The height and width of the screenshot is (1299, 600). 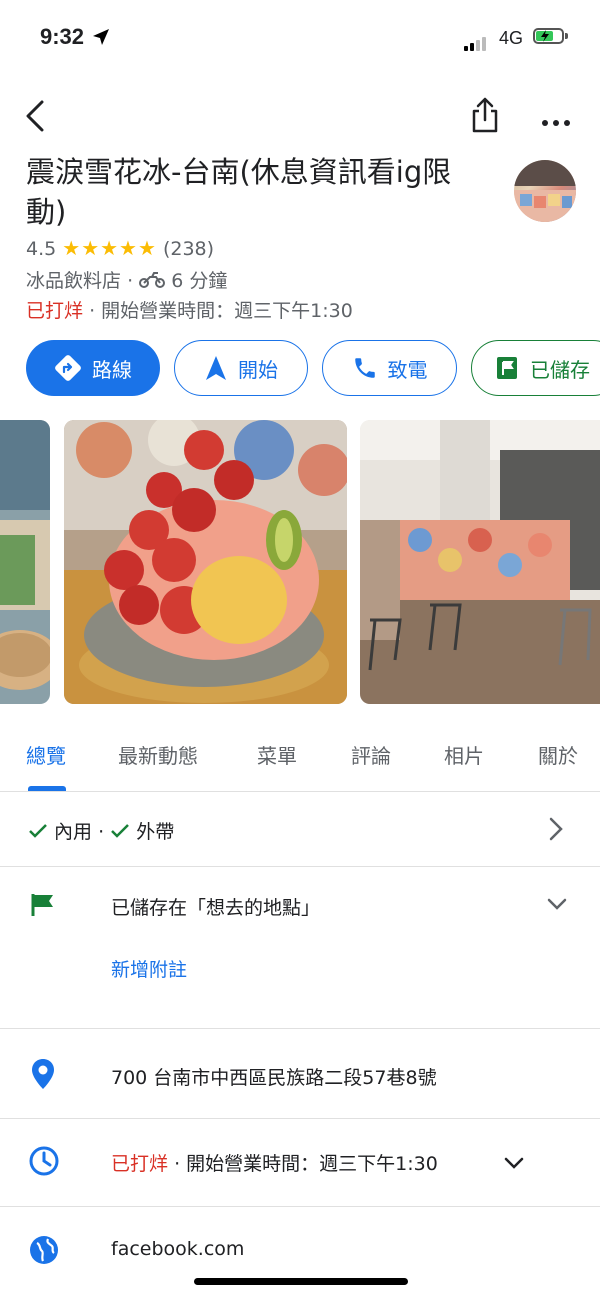 What do you see at coordinates (101, 37) in the screenshot?
I see `location-arrow-icon` at bounding box center [101, 37].